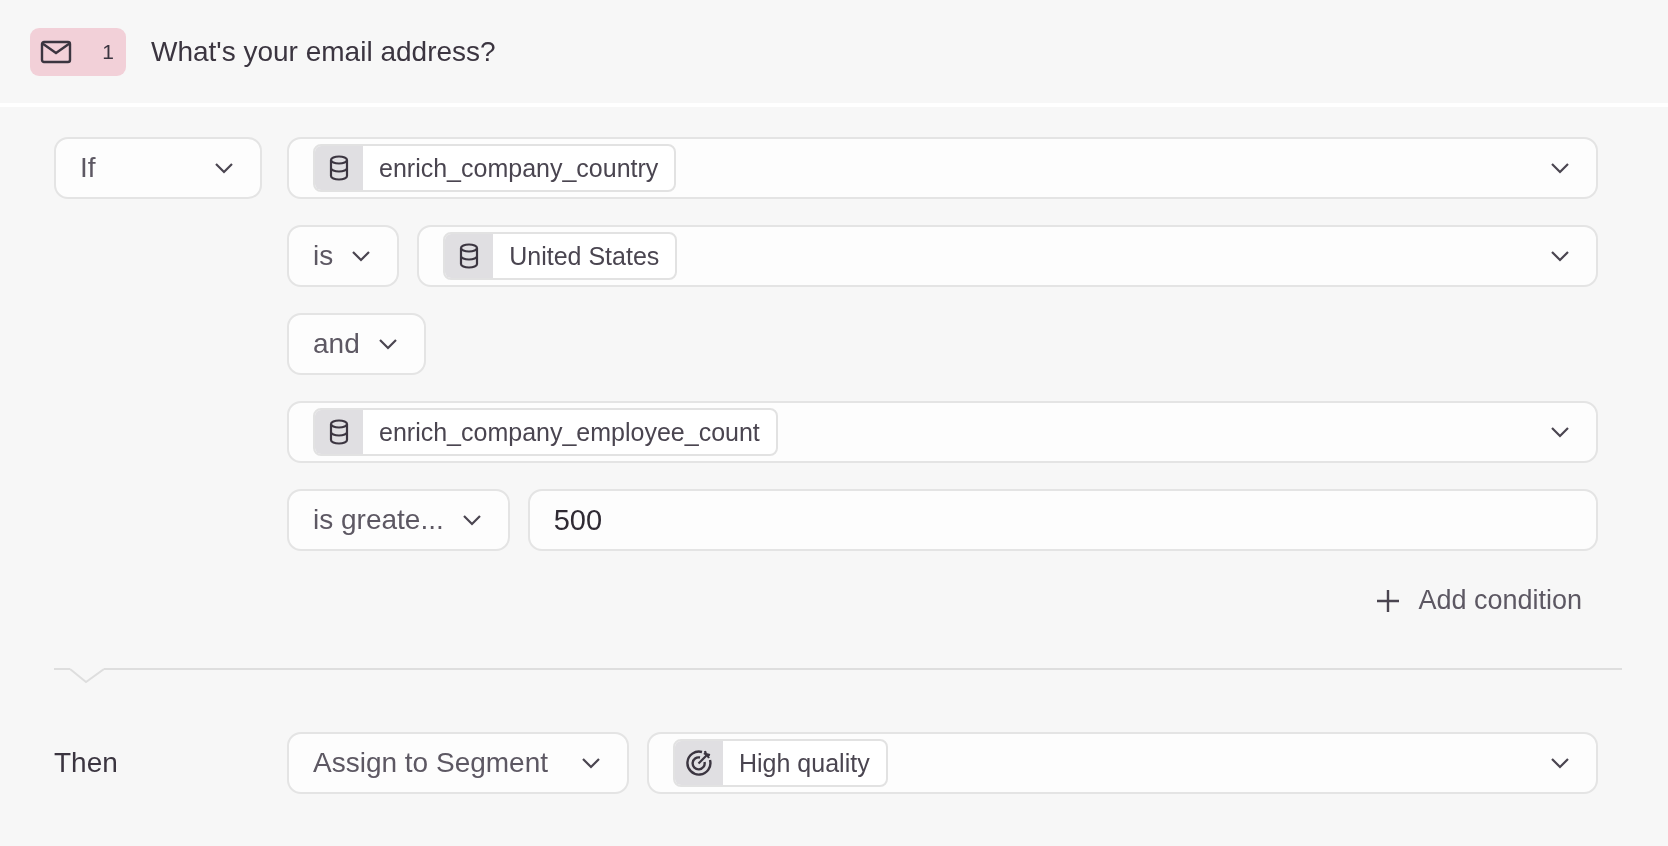 The image size is (1668, 846). What do you see at coordinates (1007, 256) in the screenshot?
I see `value-select: United States` at bounding box center [1007, 256].